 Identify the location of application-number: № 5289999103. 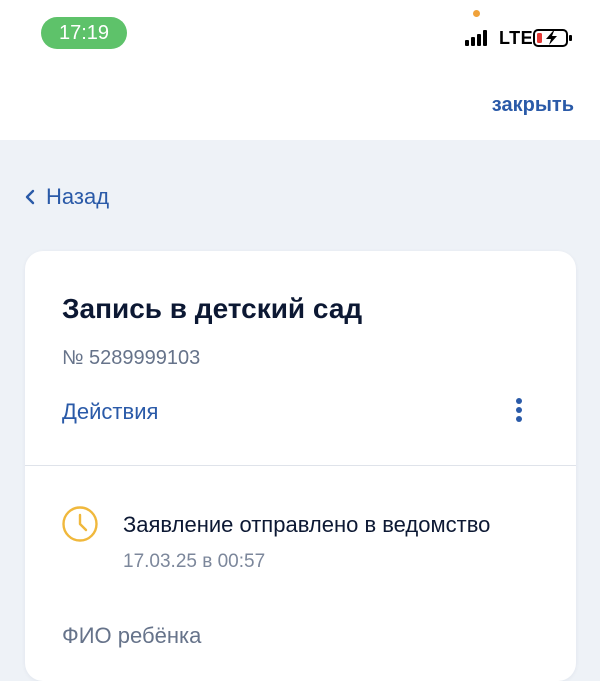
(131, 358).